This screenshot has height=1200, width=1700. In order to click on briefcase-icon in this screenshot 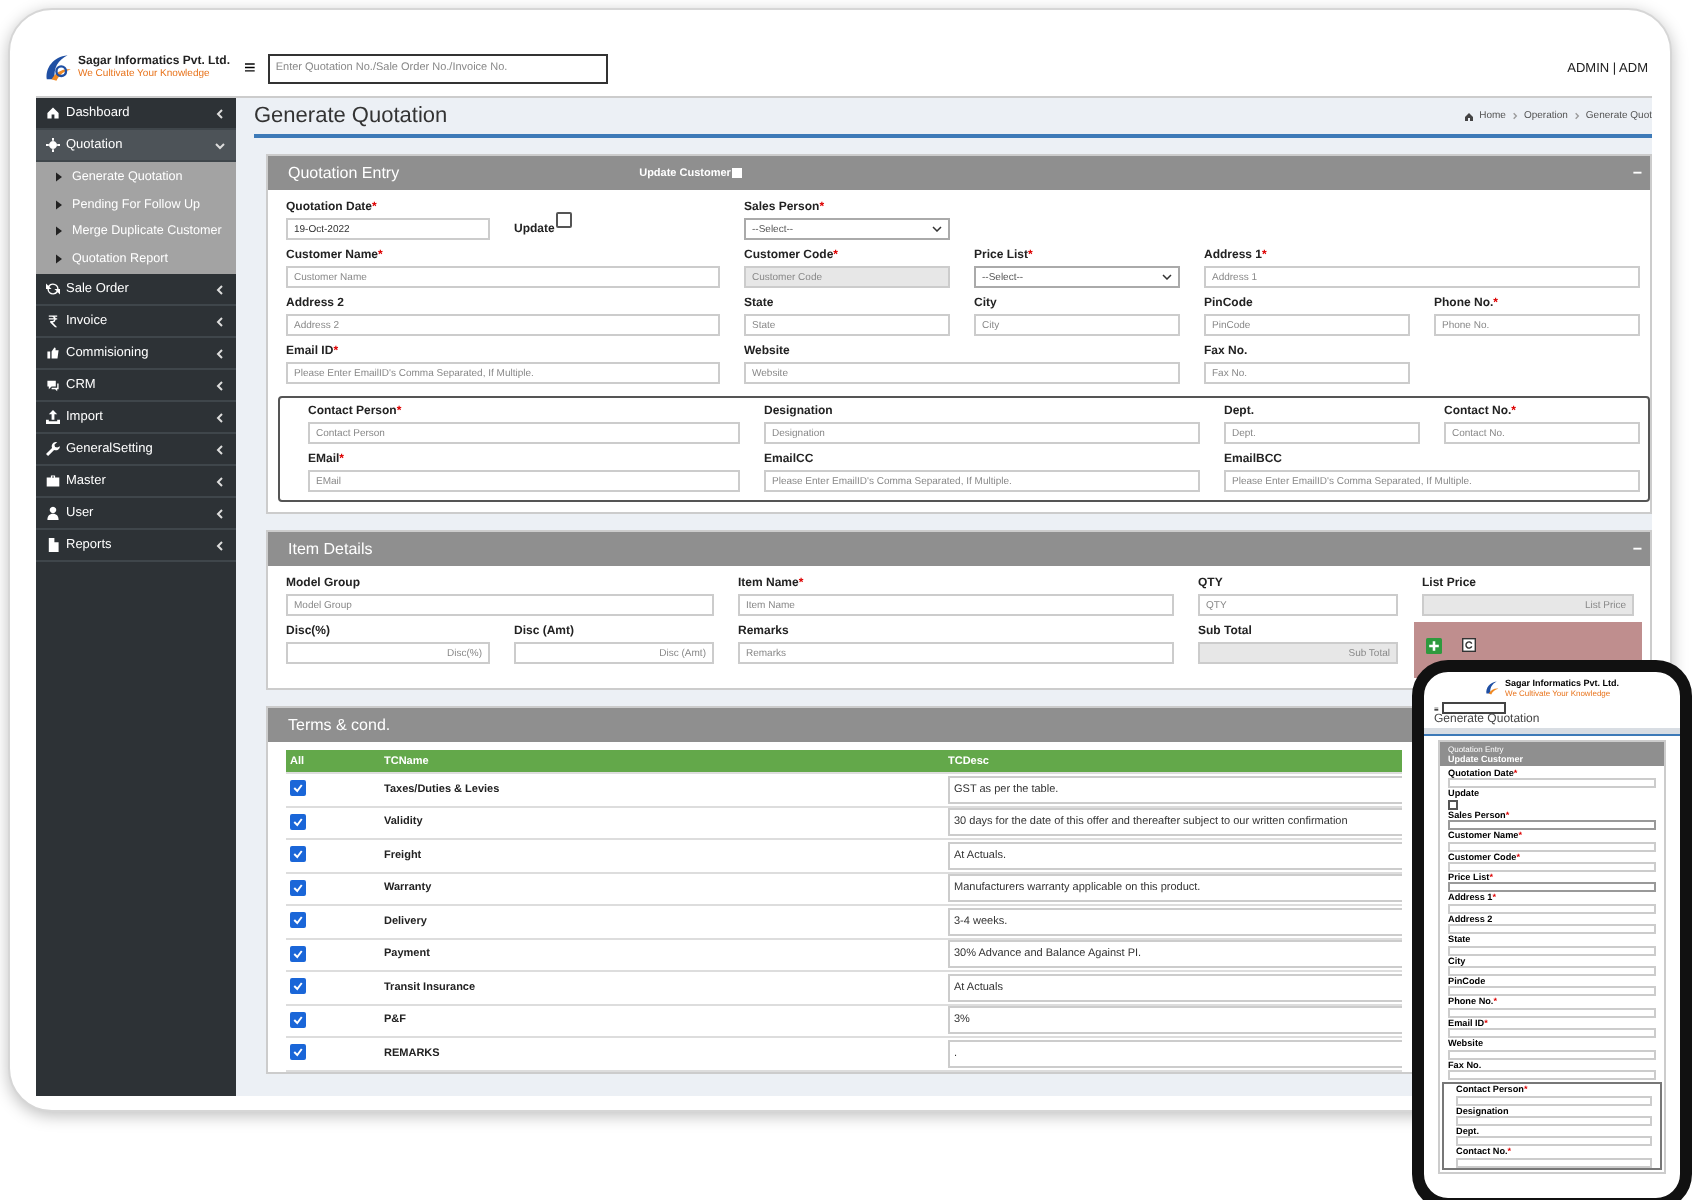, I will do `click(53, 481)`.